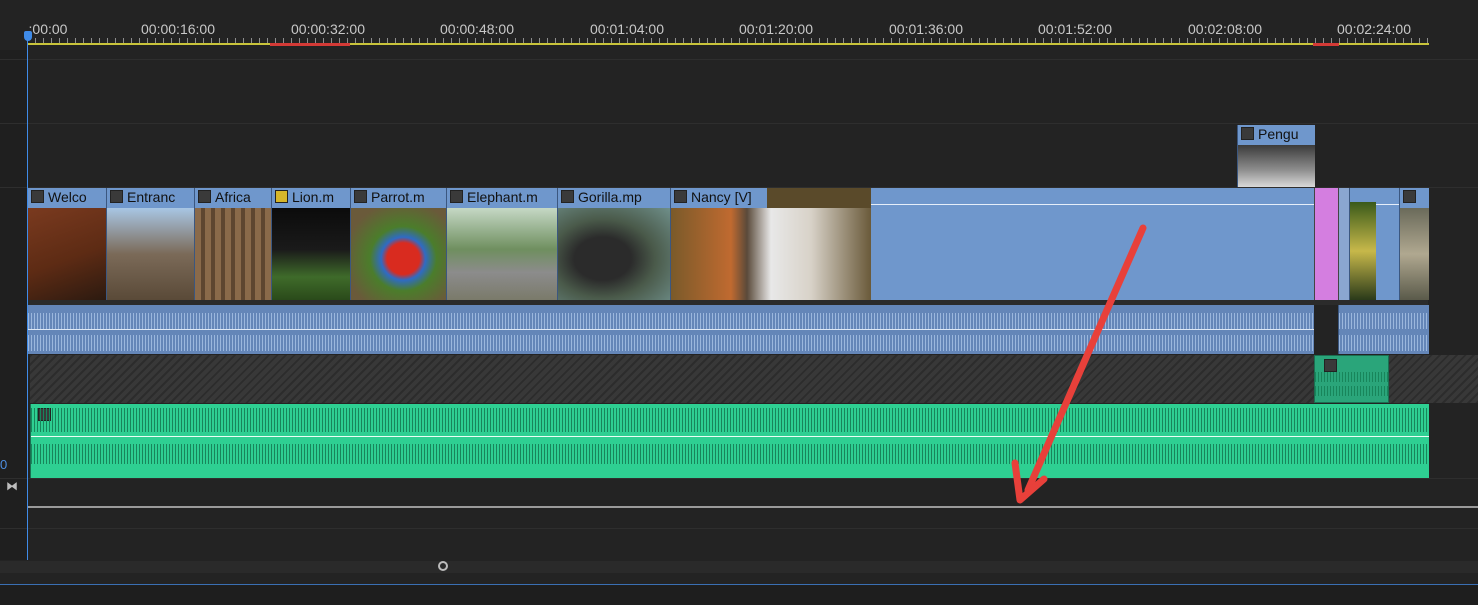 The width and height of the screenshot is (1478, 605). I want to click on ruler-label: 00:02:24:00, so click(1374, 29).